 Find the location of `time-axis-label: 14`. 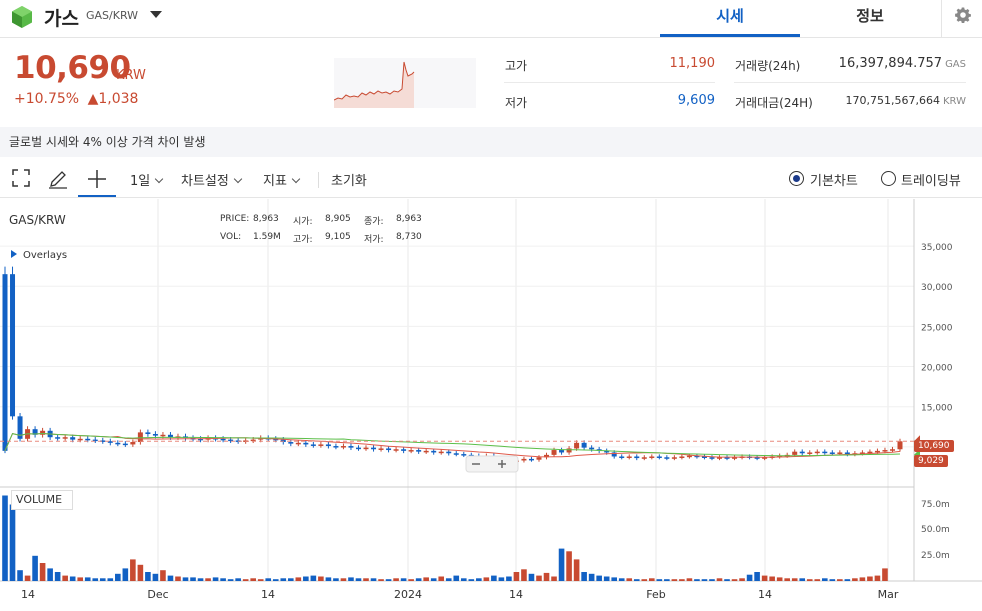

time-axis-label: 14 is located at coordinates (268, 594).